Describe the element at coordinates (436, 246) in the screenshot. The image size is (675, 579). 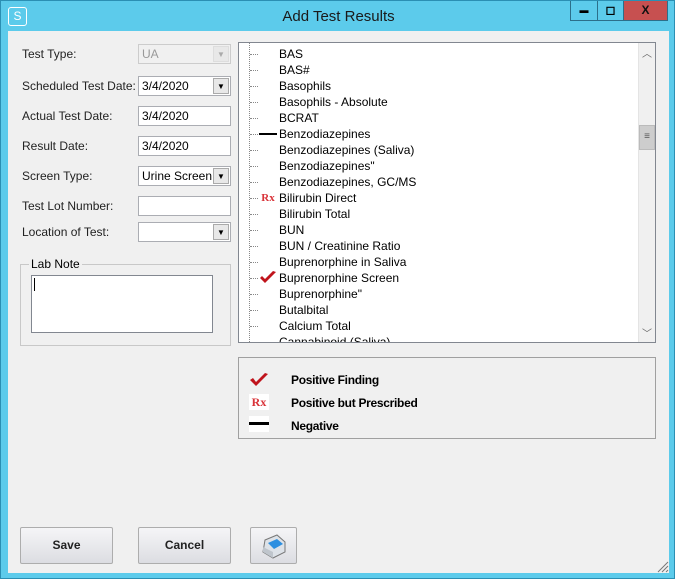
I see `test-list-item: BUN / Creatinine Ratio` at that location.